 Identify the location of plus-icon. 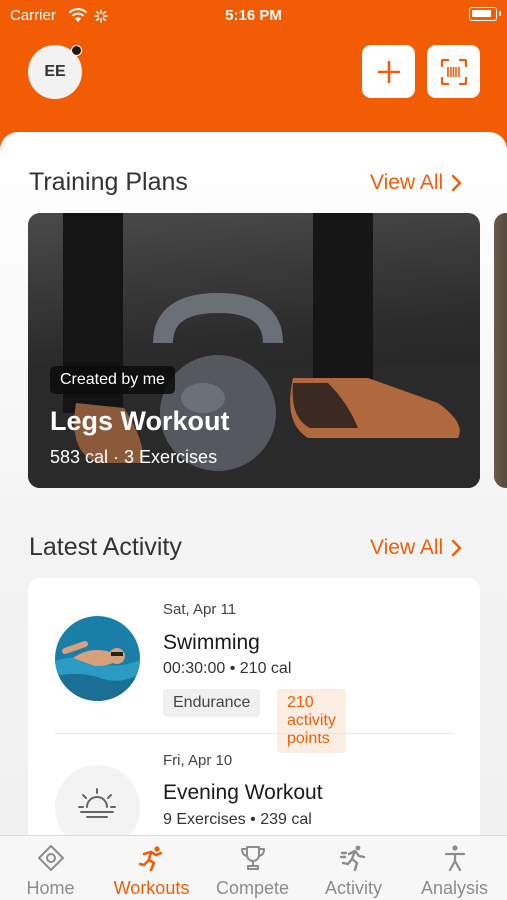
(388, 71).